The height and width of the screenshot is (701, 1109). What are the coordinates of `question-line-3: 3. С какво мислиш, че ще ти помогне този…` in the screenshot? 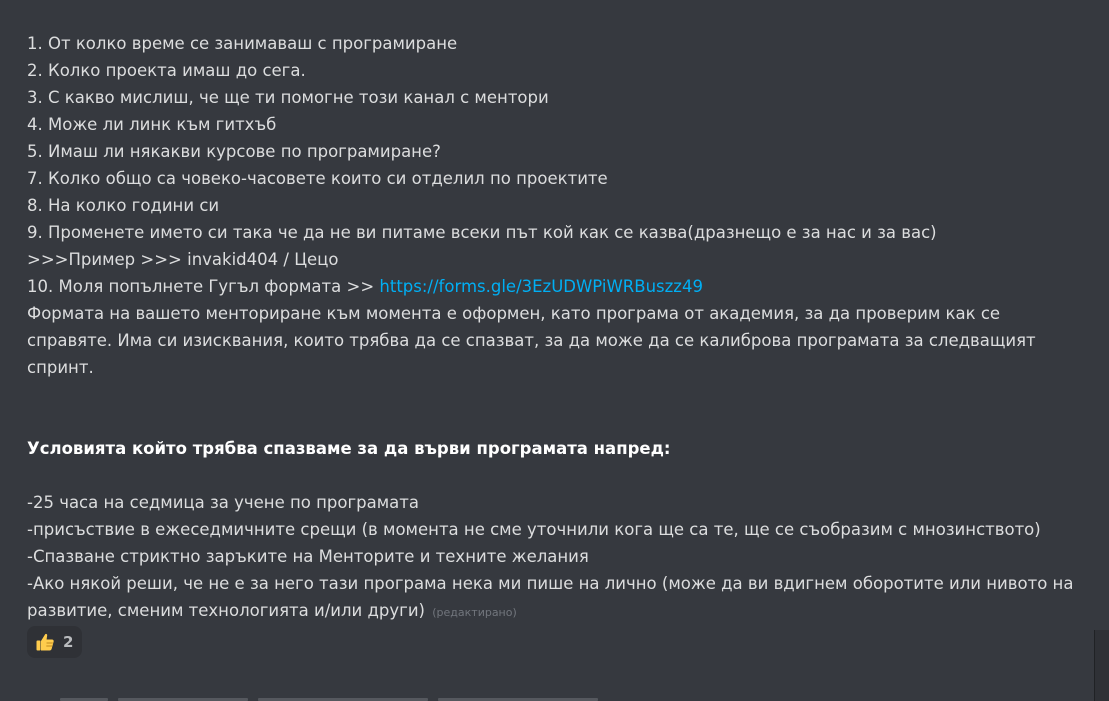 It's located at (288, 97).